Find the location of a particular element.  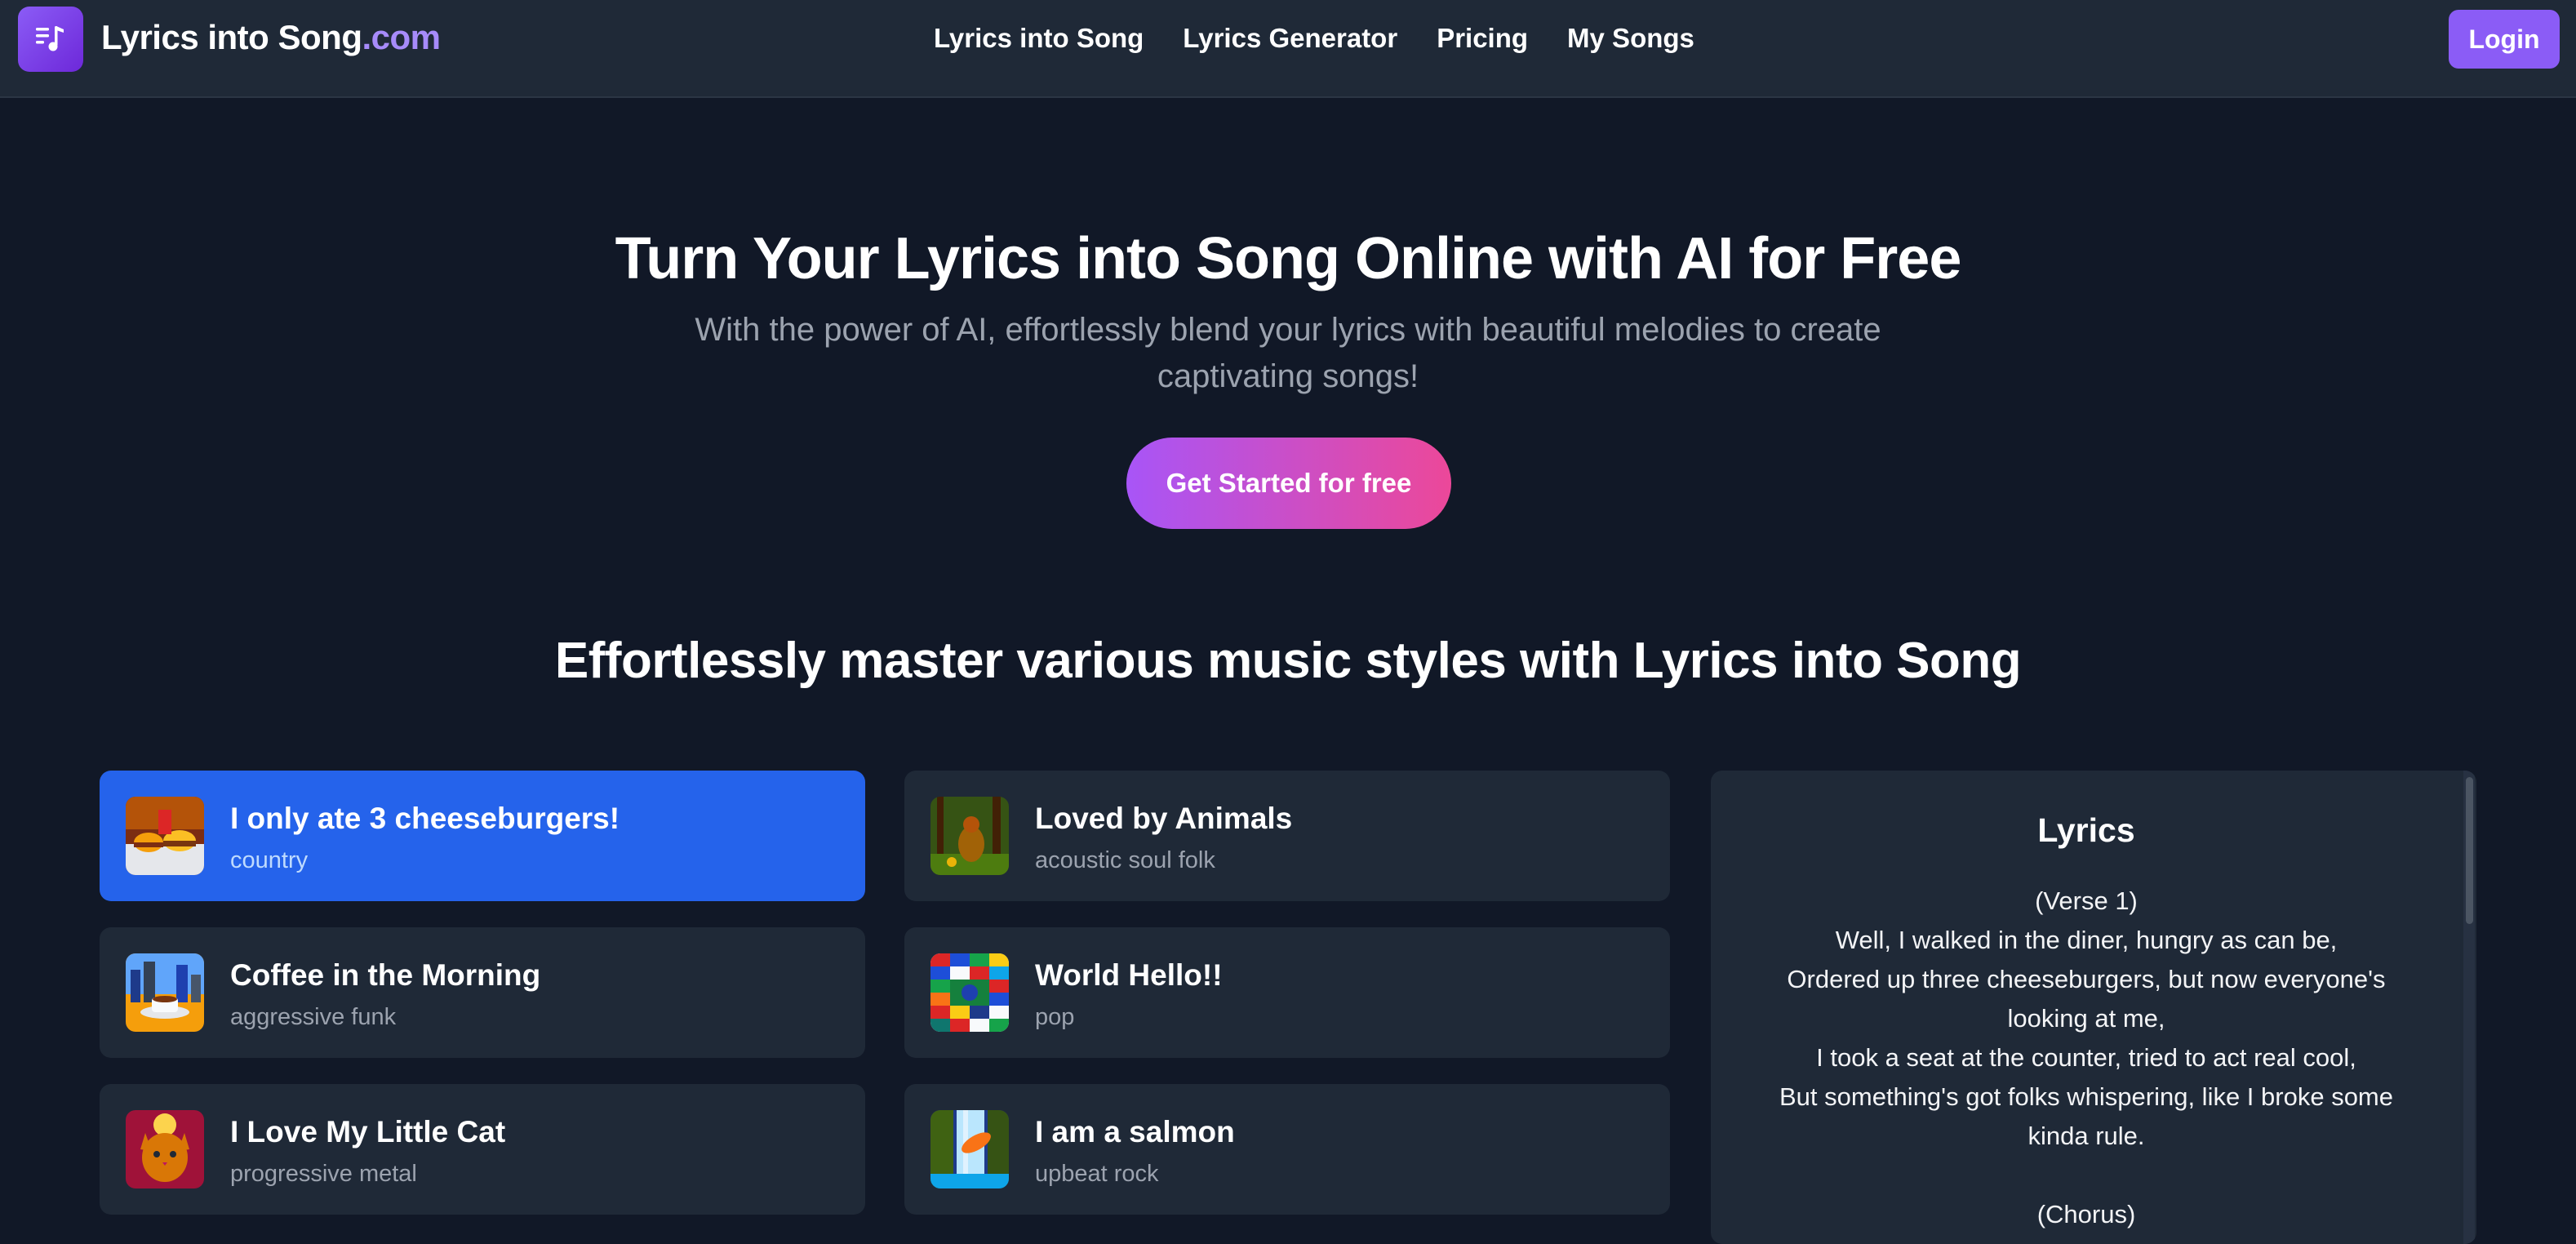

song-title: I Love My Little Cat is located at coordinates (368, 1131).